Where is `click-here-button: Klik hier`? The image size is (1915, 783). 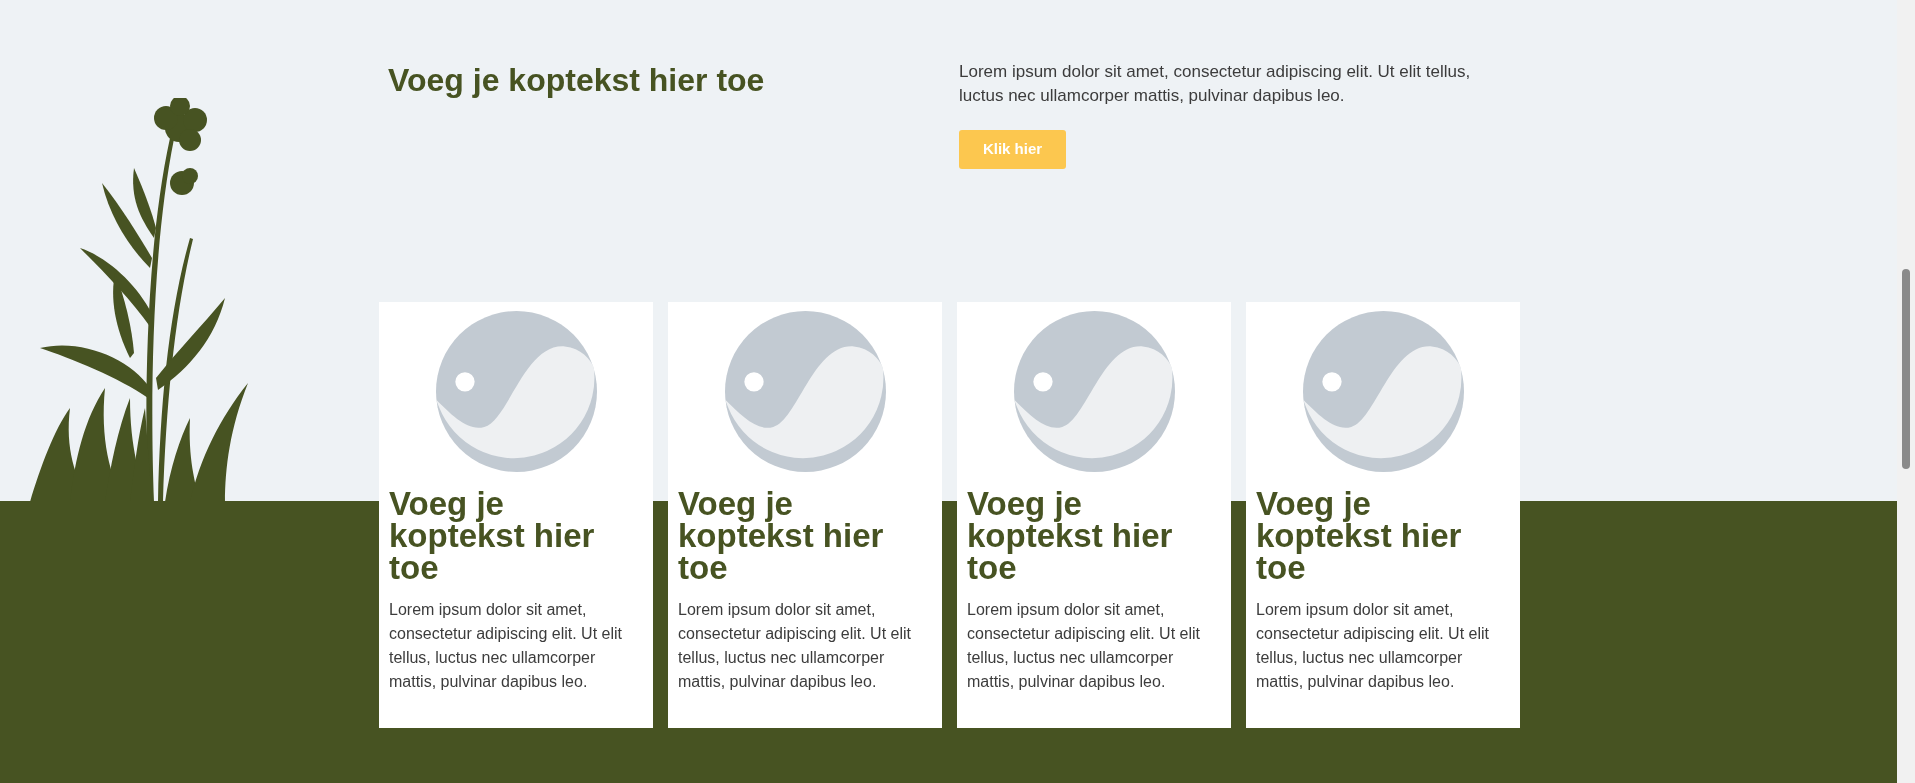
click-here-button: Klik hier is located at coordinates (1012, 149).